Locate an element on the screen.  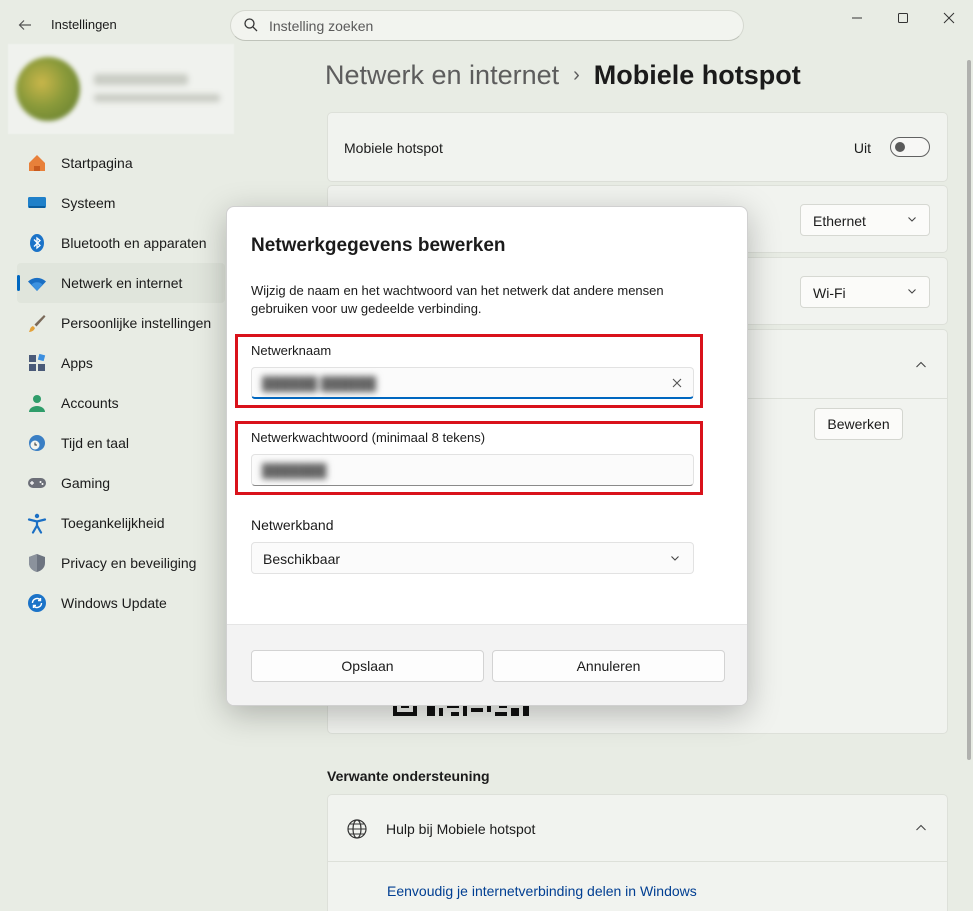
cancel-button: Annuleren is located at coordinates (608, 666).